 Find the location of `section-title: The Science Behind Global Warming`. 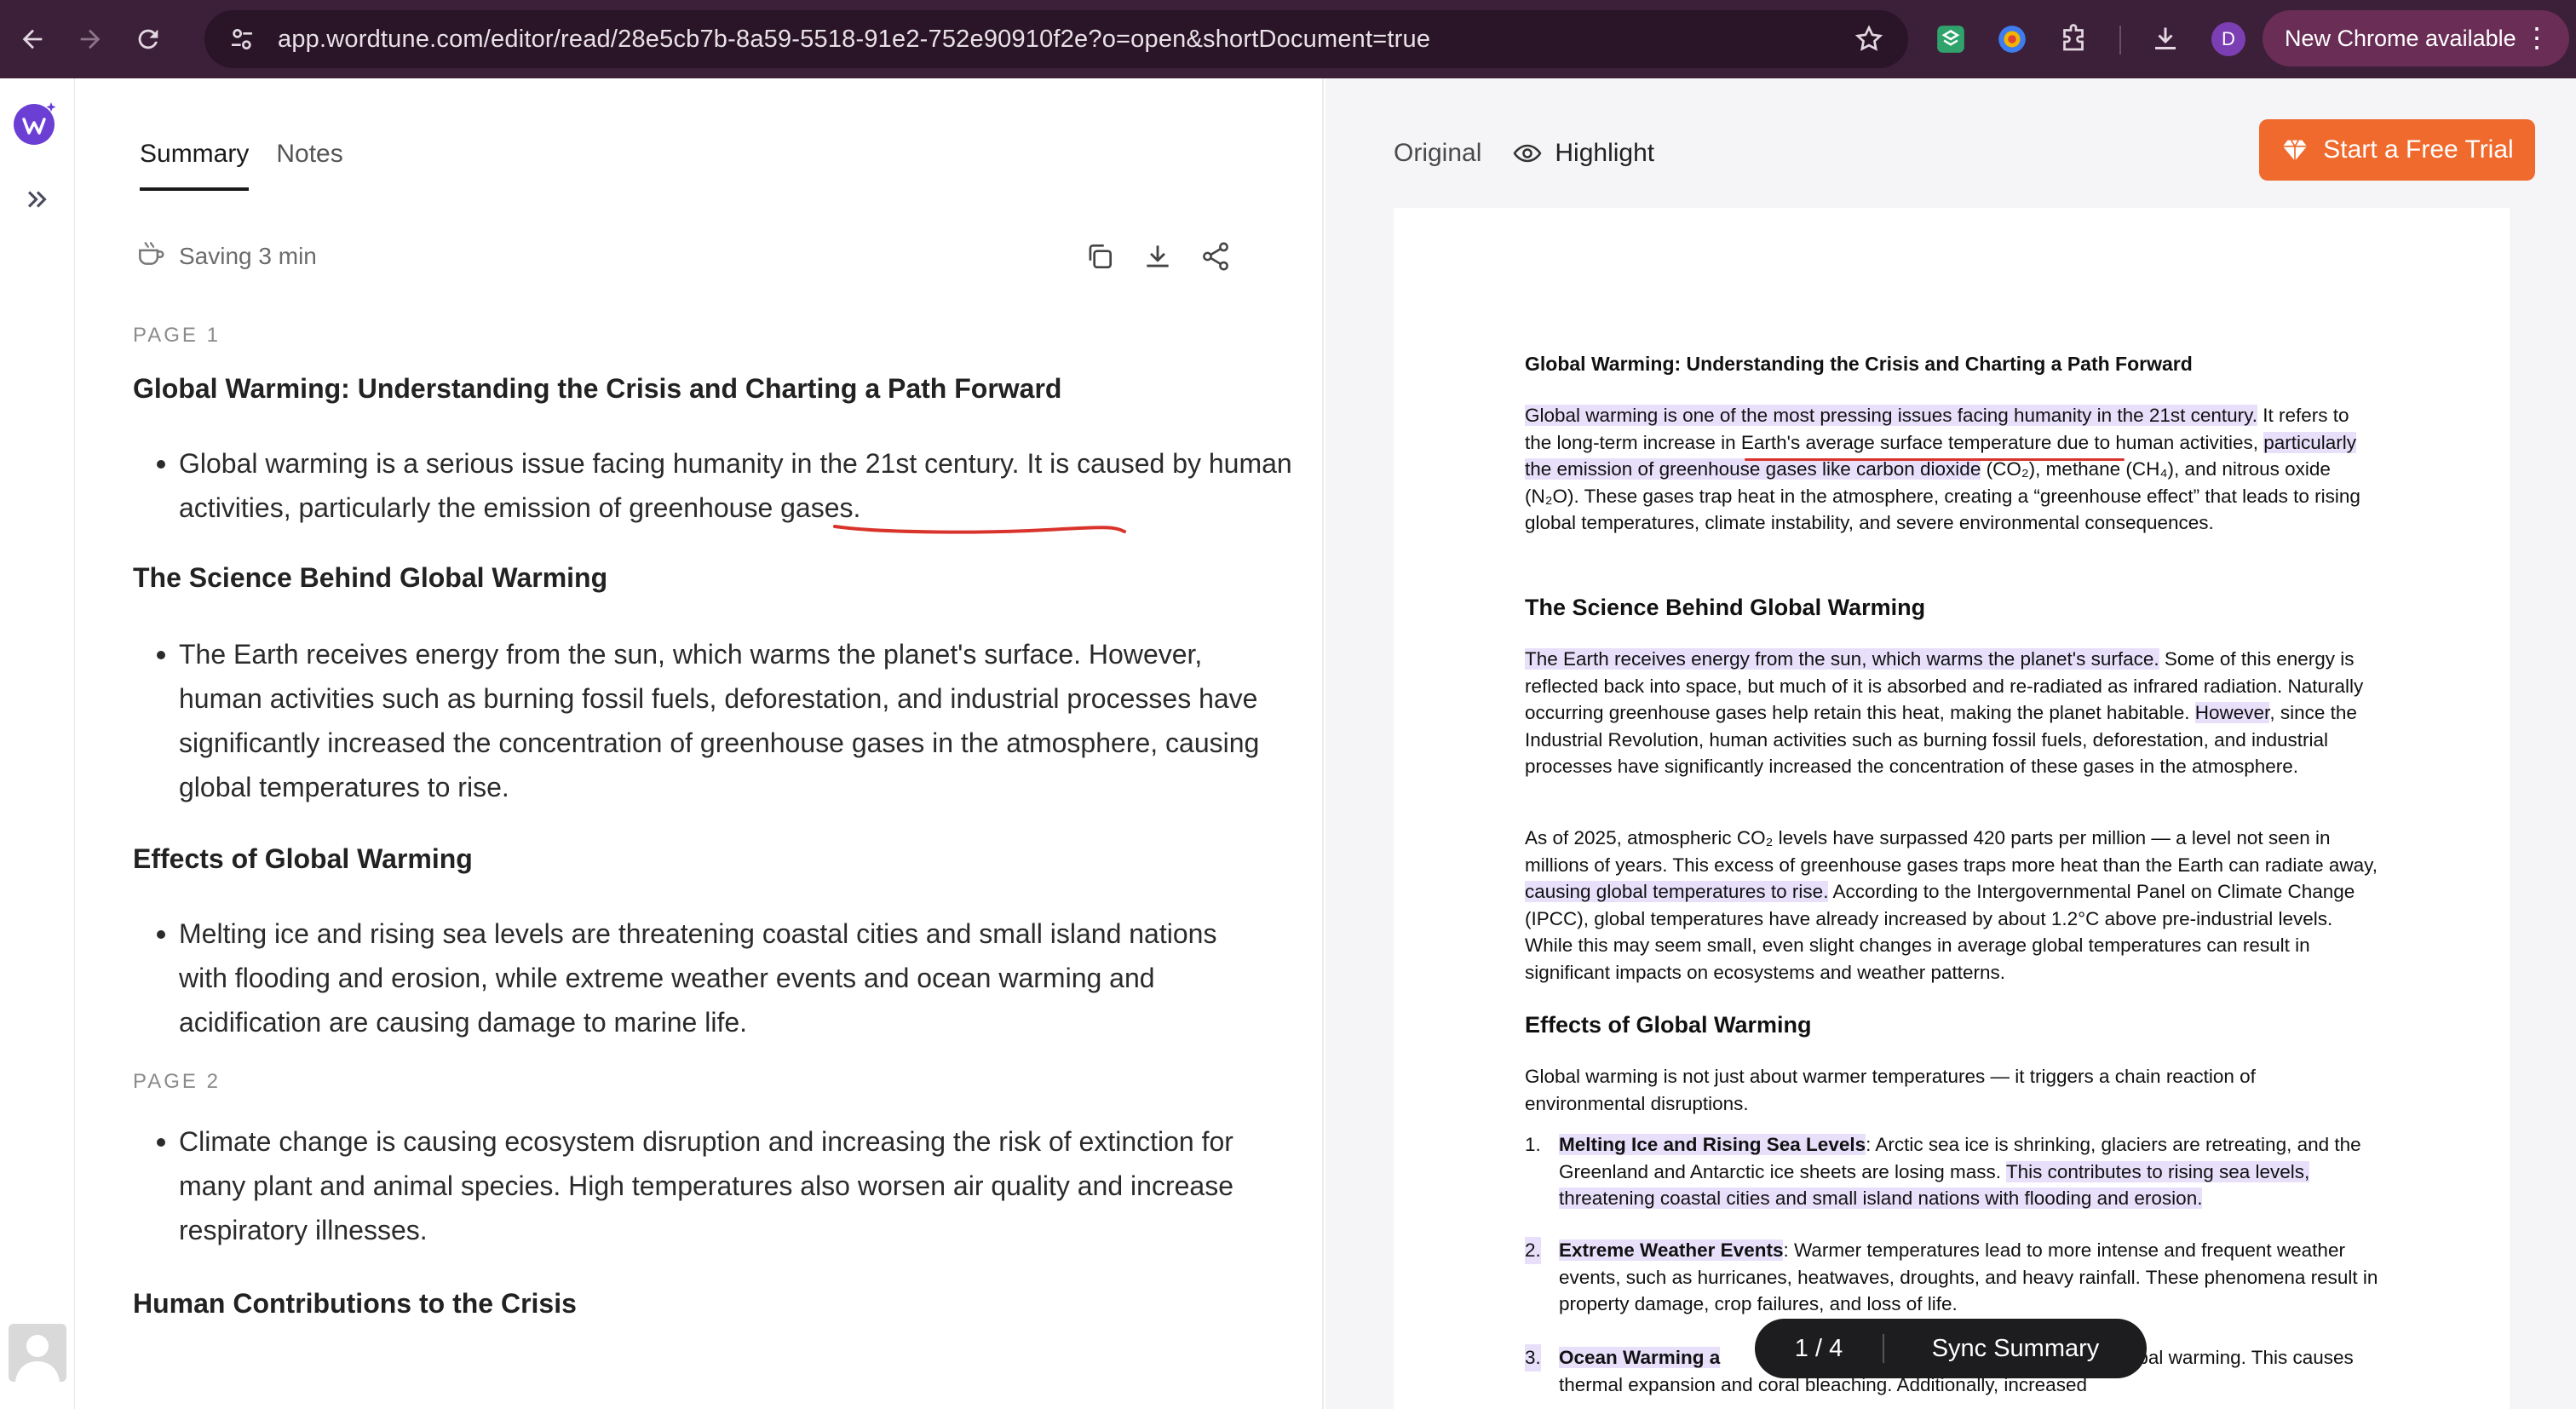

section-title: The Science Behind Global Warming is located at coordinates (371, 577).